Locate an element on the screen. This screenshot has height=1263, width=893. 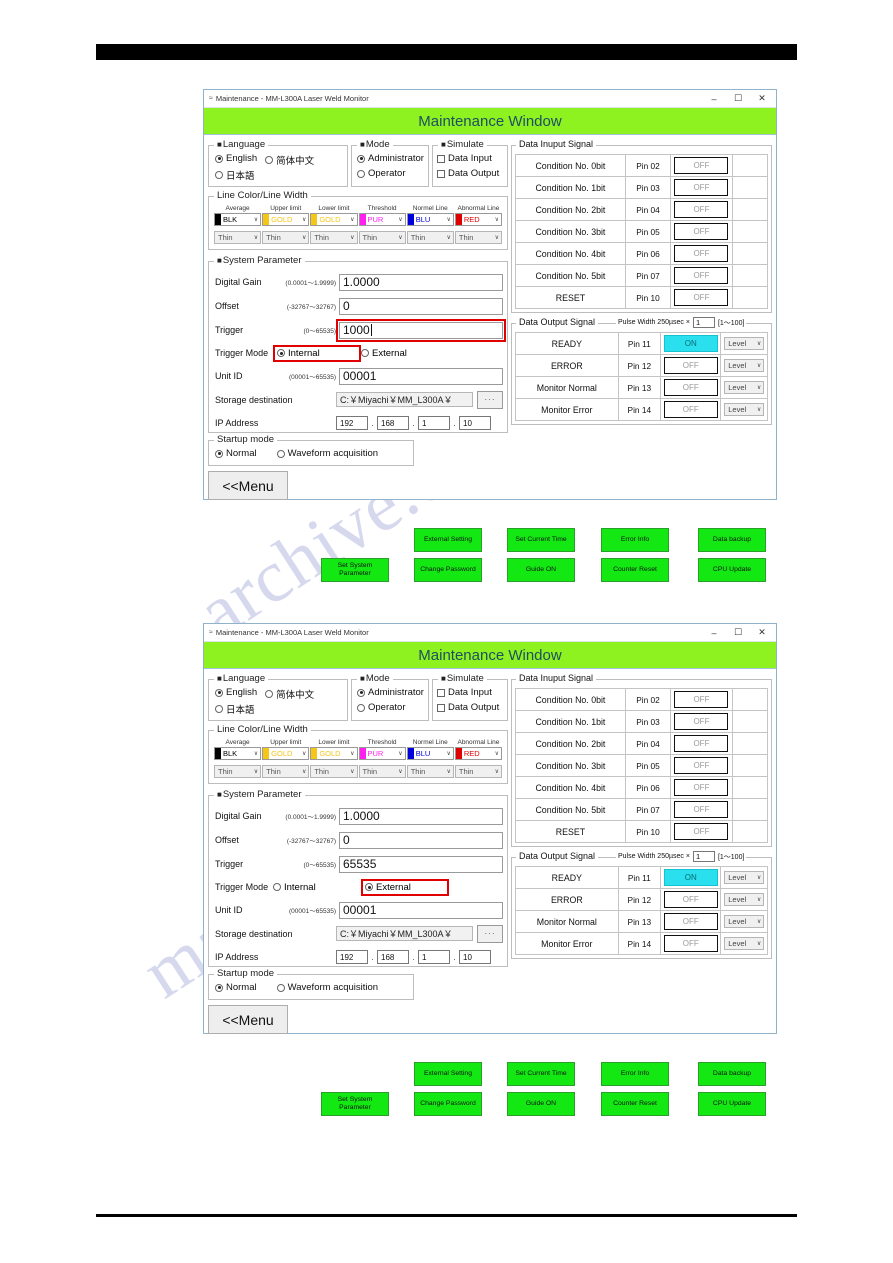
set-current-time-button: Set Current Time is located at coordinates (541, 540).